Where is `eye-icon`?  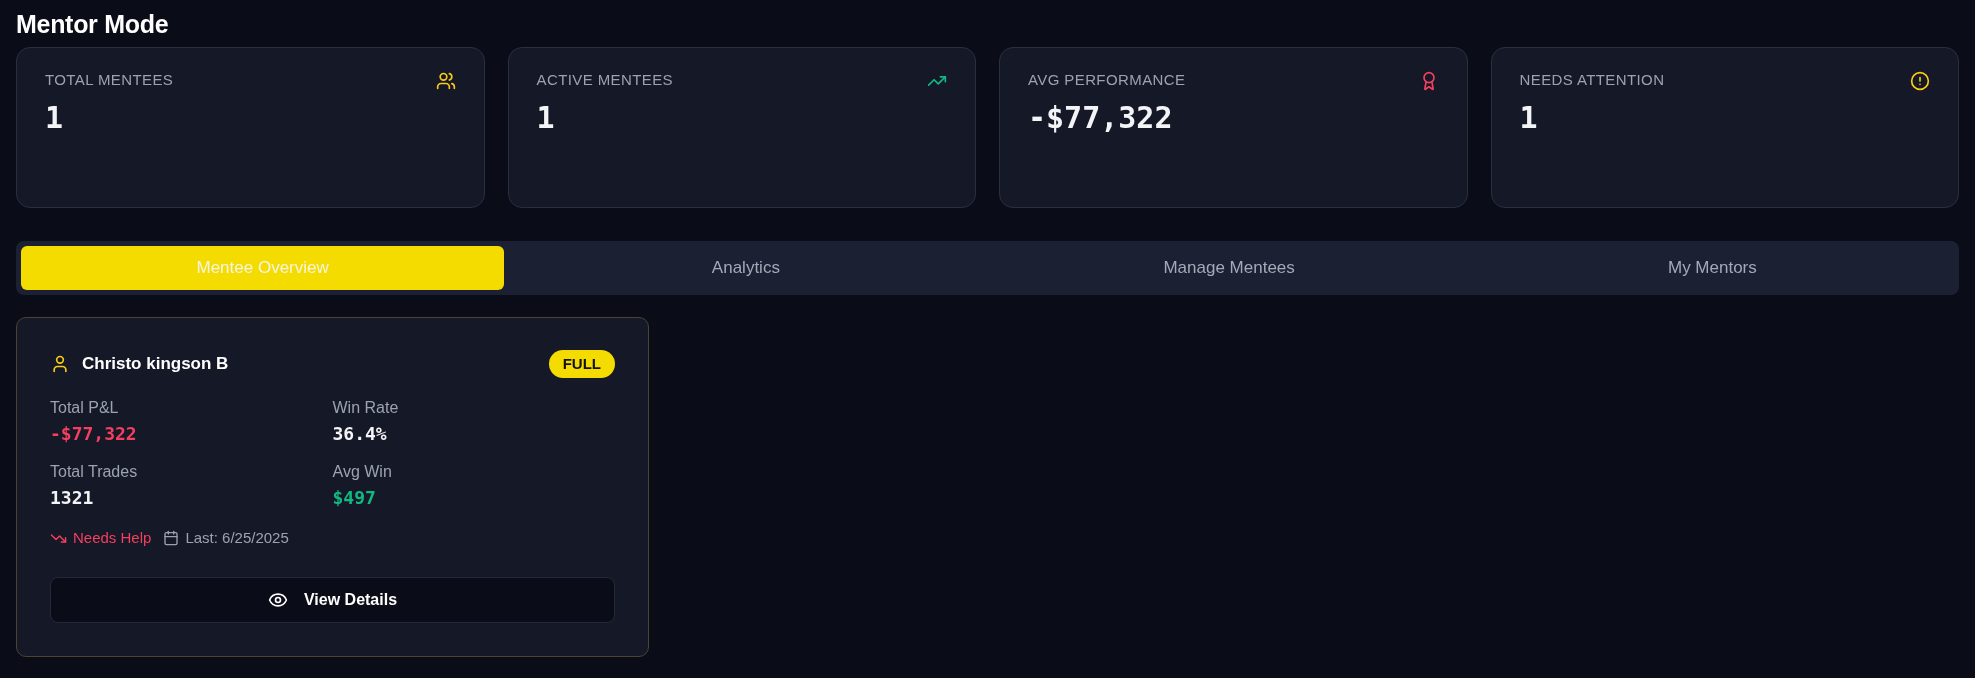 eye-icon is located at coordinates (277, 600).